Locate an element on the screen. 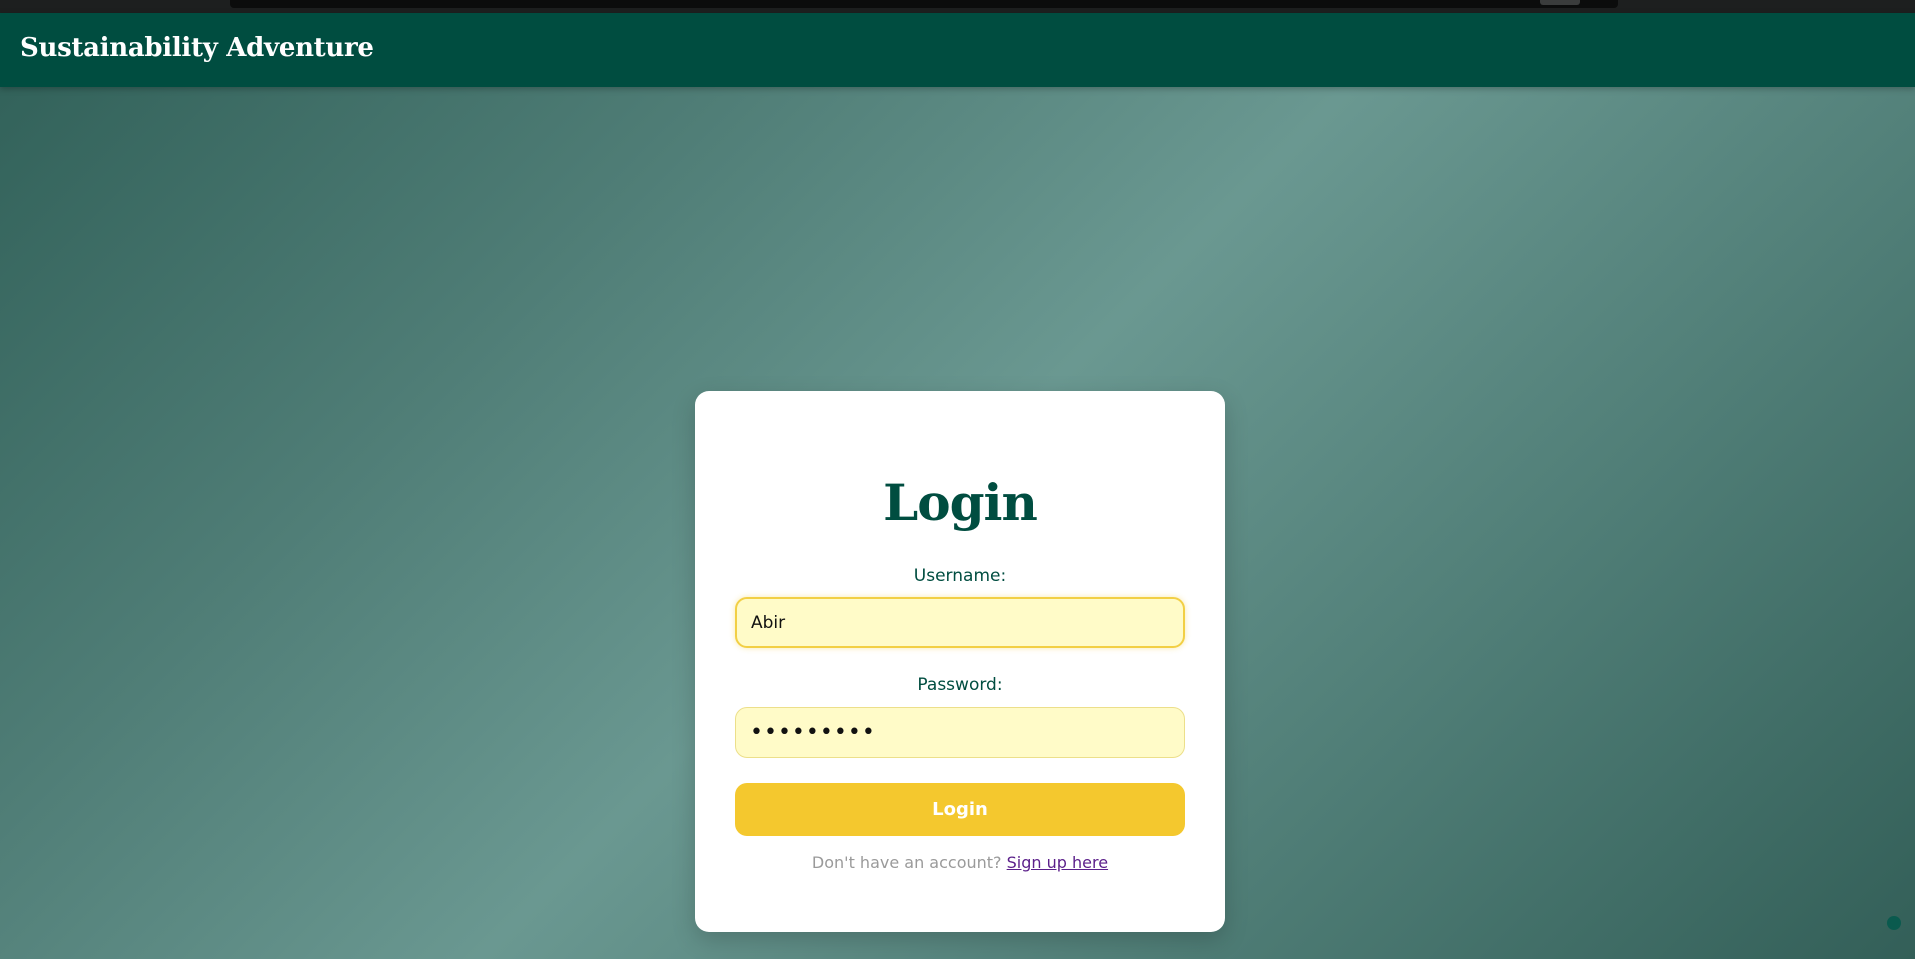  top-navbar: Sustainability Adventure is located at coordinates (957, 50).